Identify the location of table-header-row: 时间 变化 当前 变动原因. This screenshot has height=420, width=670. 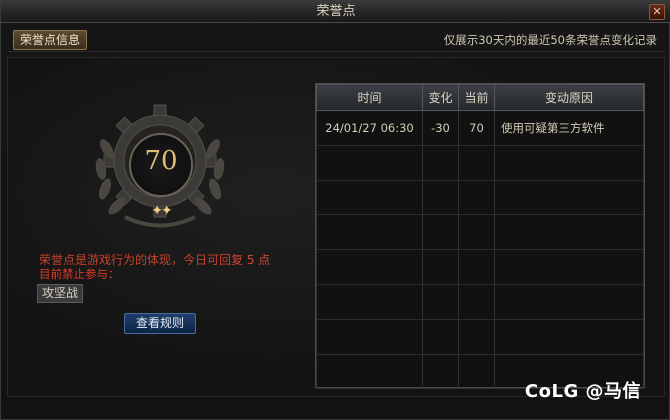
(480, 97).